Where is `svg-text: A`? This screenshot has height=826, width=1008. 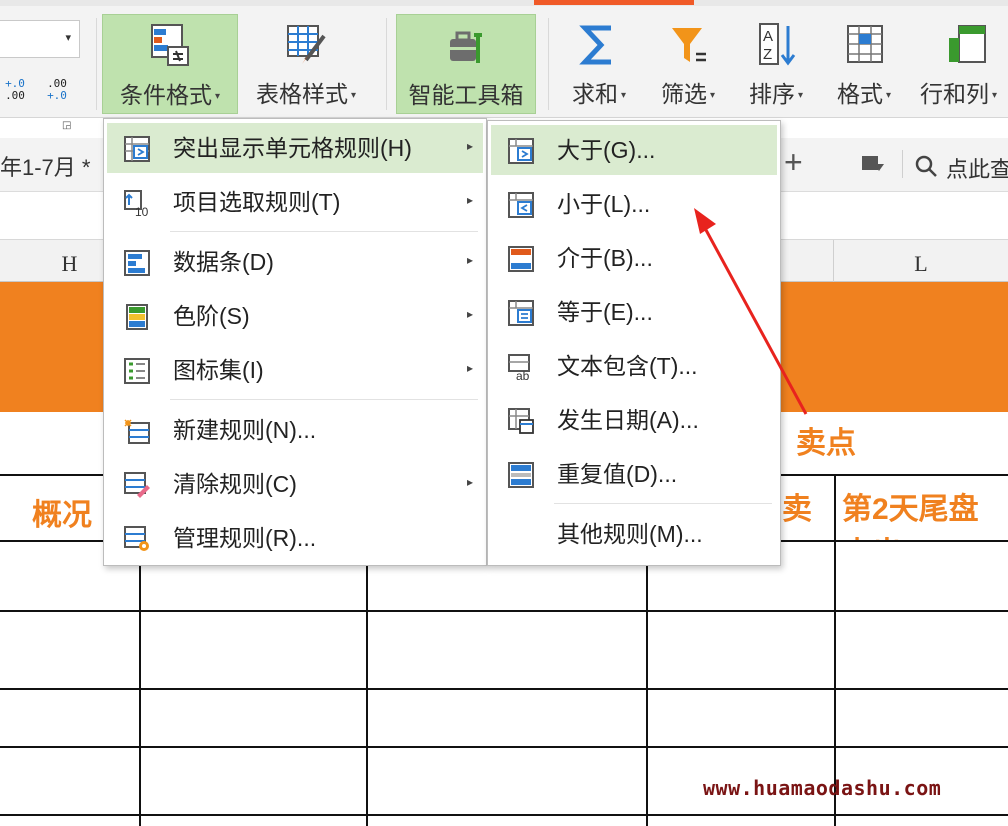
svg-text: A is located at coordinates (768, 36).